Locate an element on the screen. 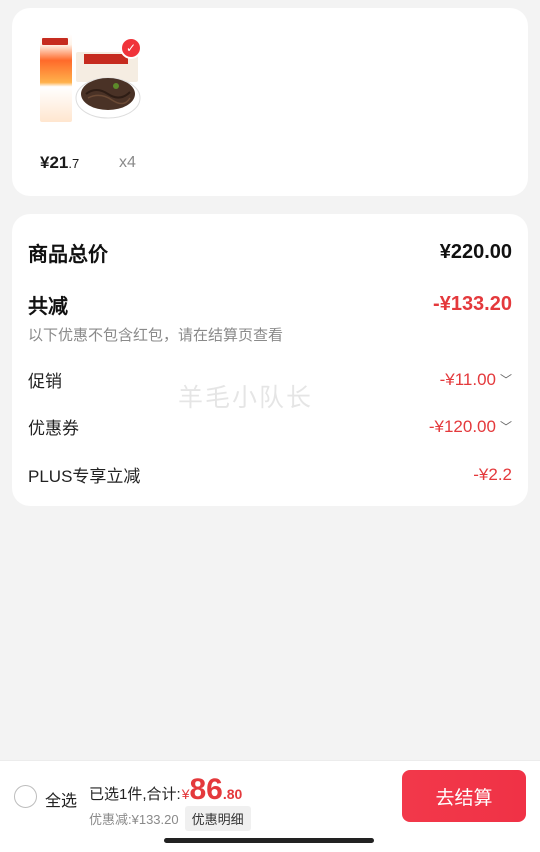  product-price-decimal: .7 is located at coordinates (74, 163).